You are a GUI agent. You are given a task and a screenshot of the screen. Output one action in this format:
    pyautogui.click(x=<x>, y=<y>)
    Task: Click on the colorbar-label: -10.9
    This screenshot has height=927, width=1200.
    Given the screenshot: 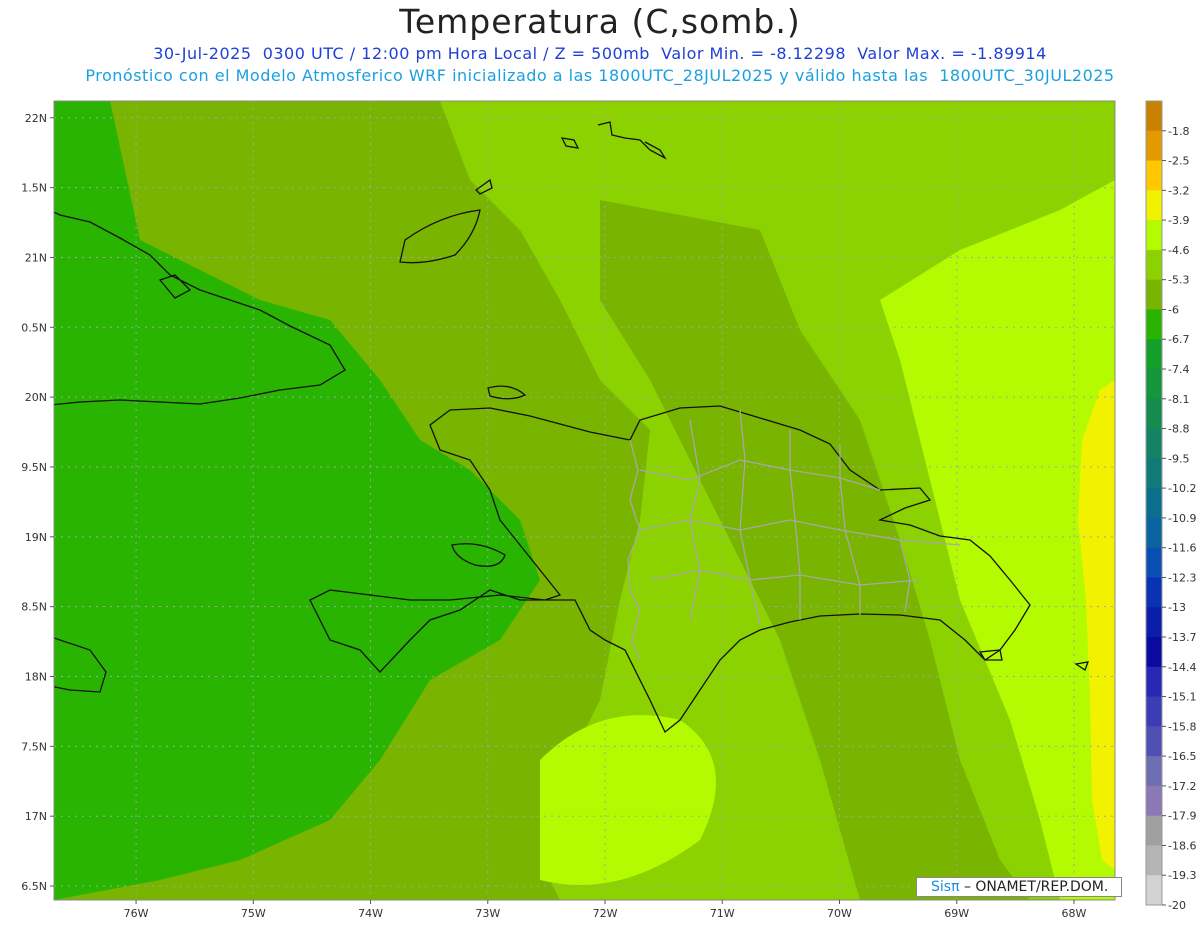 What is the action you would take?
    pyautogui.click(x=1182, y=518)
    